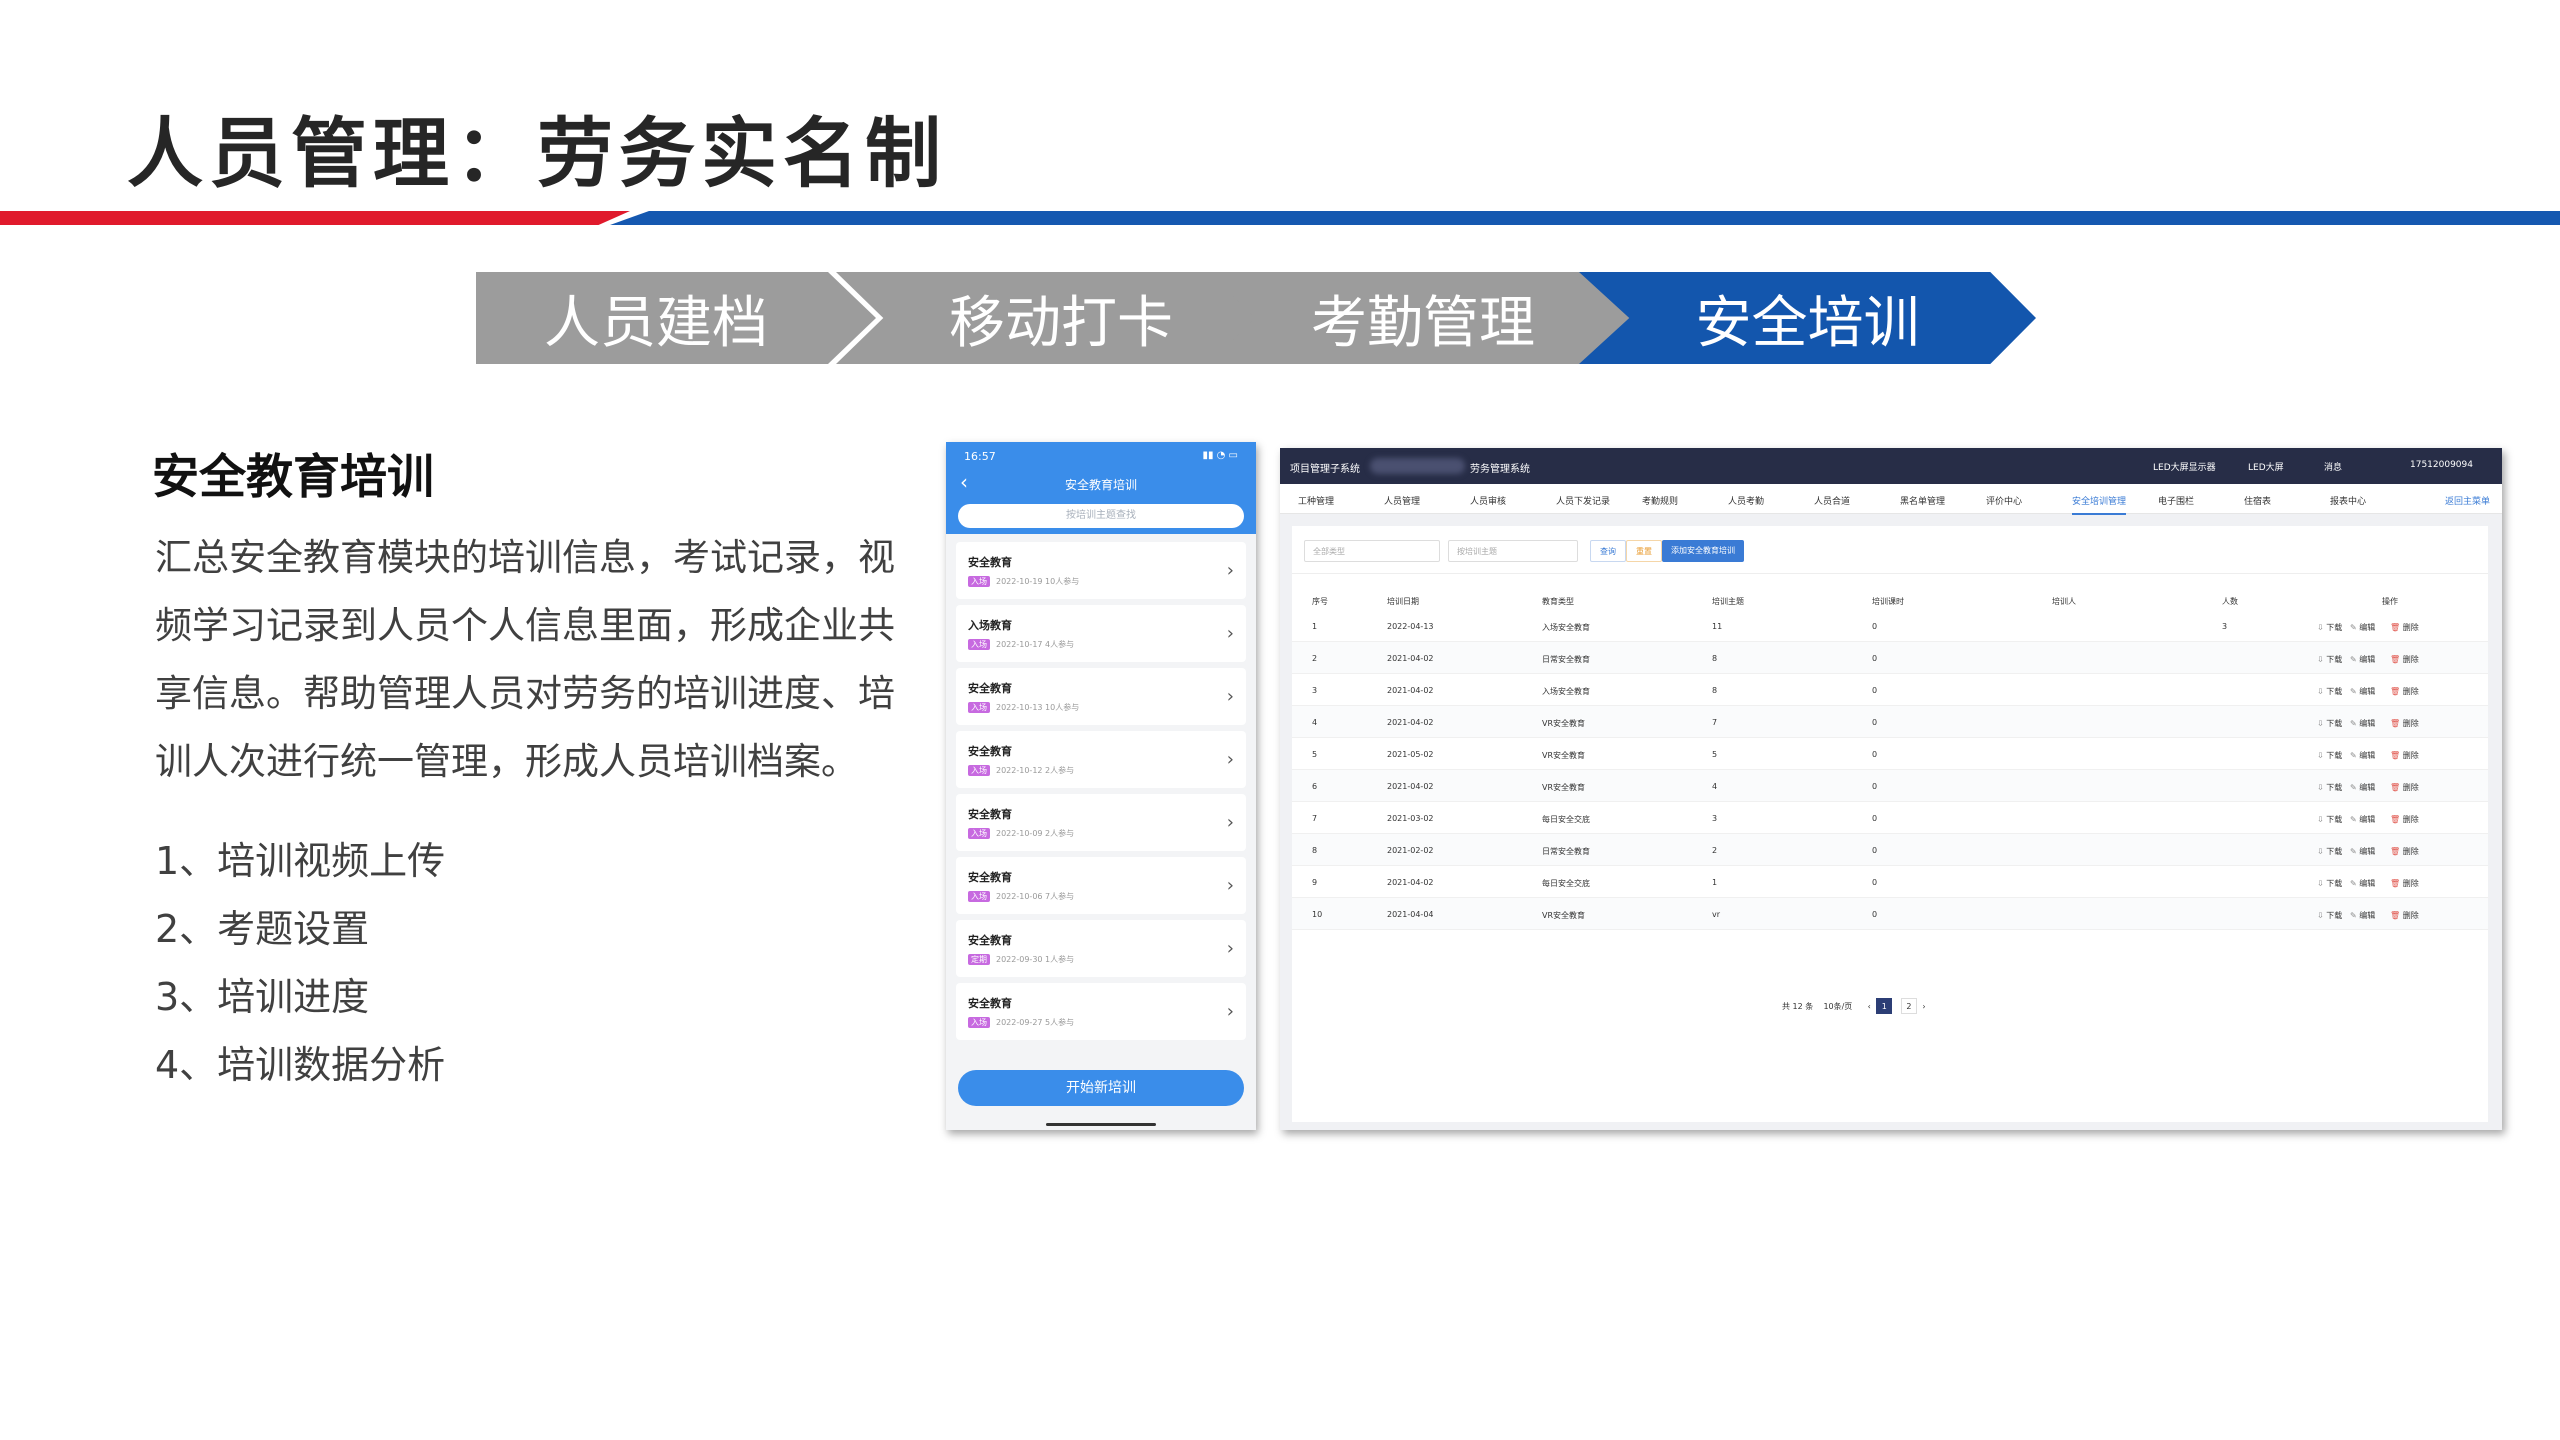 Image resolution: width=2560 pixels, height=1440 pixels. What do you see at coordinates (1608, 551) in the screenshot?
I see `search-button: 查询` at bounding box center [1608, 551].